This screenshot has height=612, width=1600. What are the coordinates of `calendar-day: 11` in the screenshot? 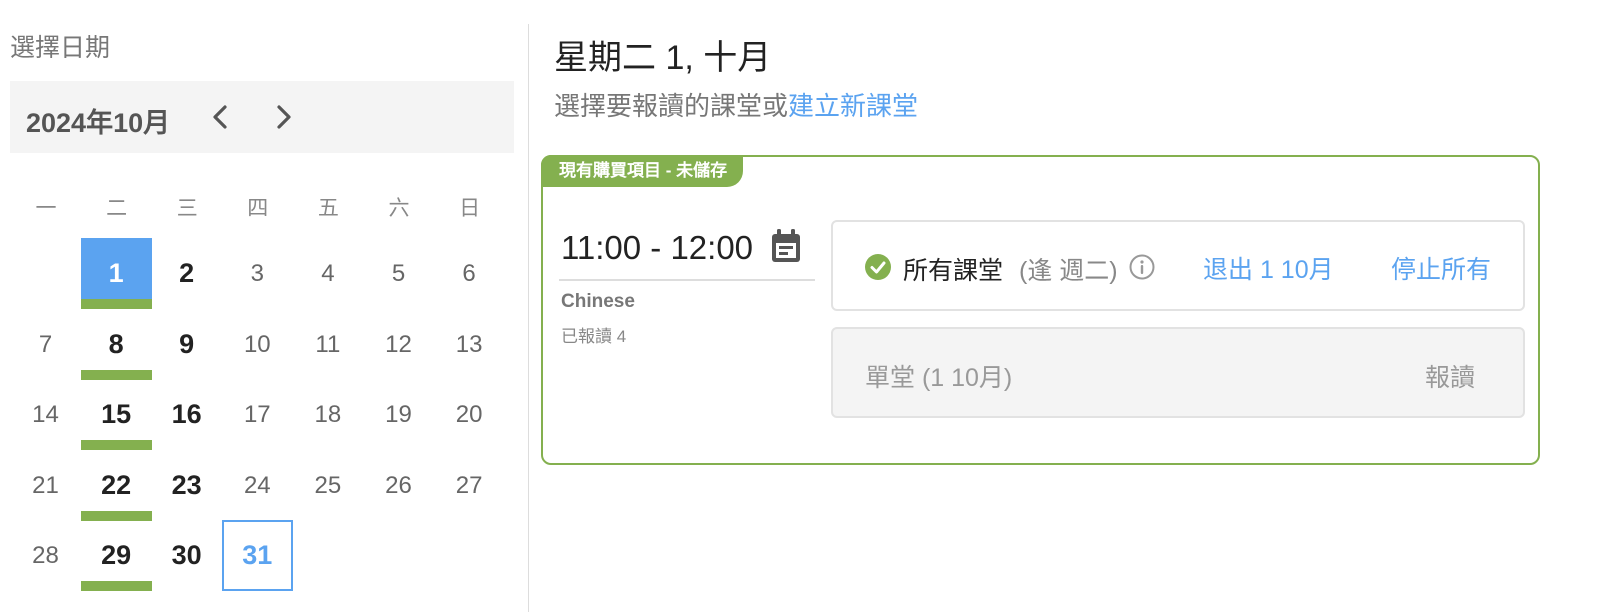 It's located at (327, 344).